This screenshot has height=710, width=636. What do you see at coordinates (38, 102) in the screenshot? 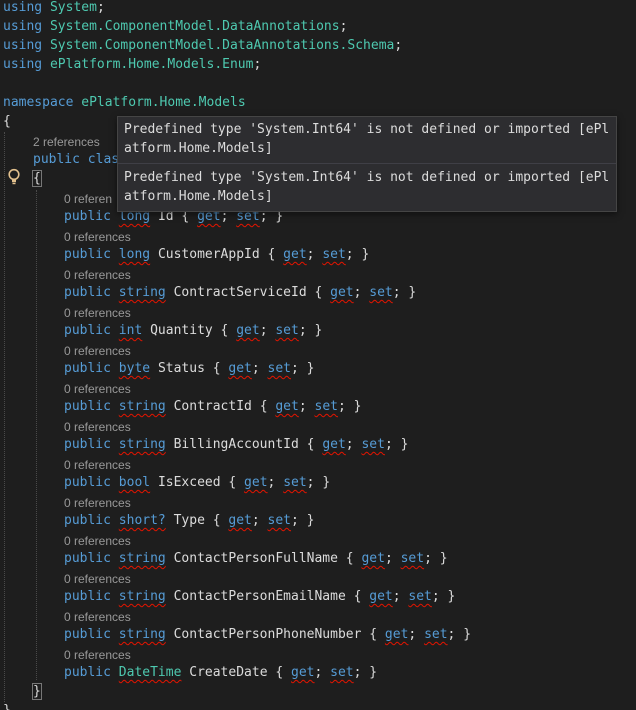
I see `namespace-keyword: namespace` at bounding box center [38, 102].